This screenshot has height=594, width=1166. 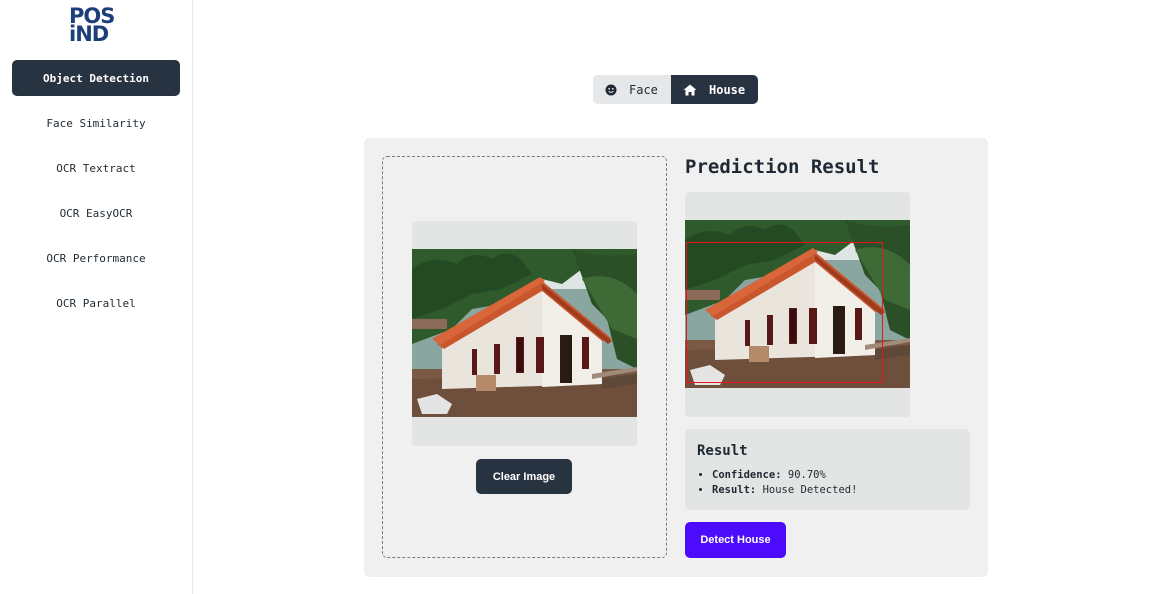 I want to click on detection-bounding-box, so click(x=784, y=312).